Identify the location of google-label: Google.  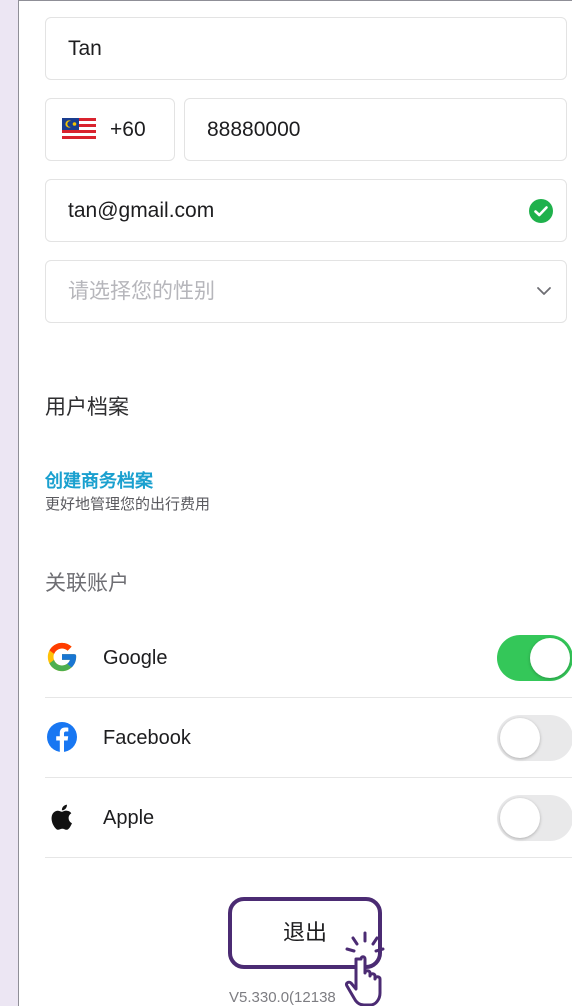
(135, 658).